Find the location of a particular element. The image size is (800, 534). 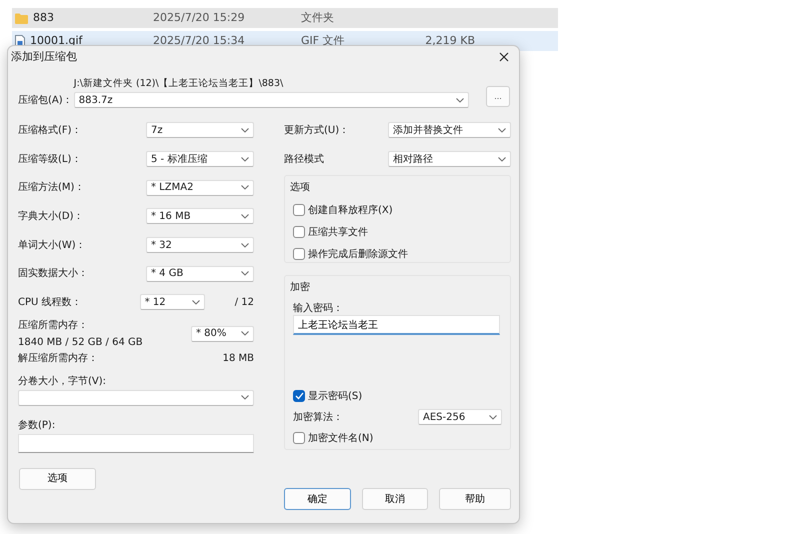

field-label: CPU 线程数： is located at coordinates (50, 303).